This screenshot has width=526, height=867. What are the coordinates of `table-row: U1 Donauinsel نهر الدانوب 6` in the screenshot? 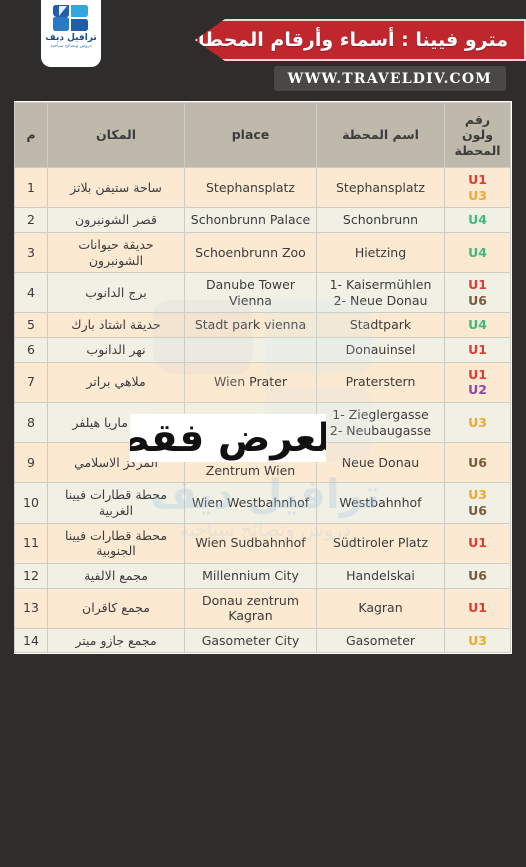 It's located at (262, 350).